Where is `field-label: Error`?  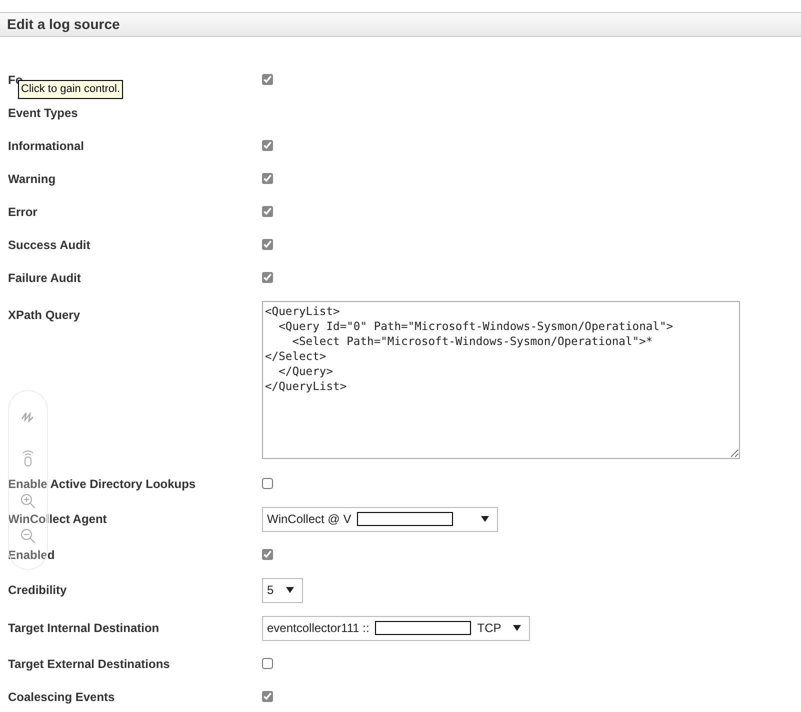 field-label: Error is located at coordinates (23, 211).